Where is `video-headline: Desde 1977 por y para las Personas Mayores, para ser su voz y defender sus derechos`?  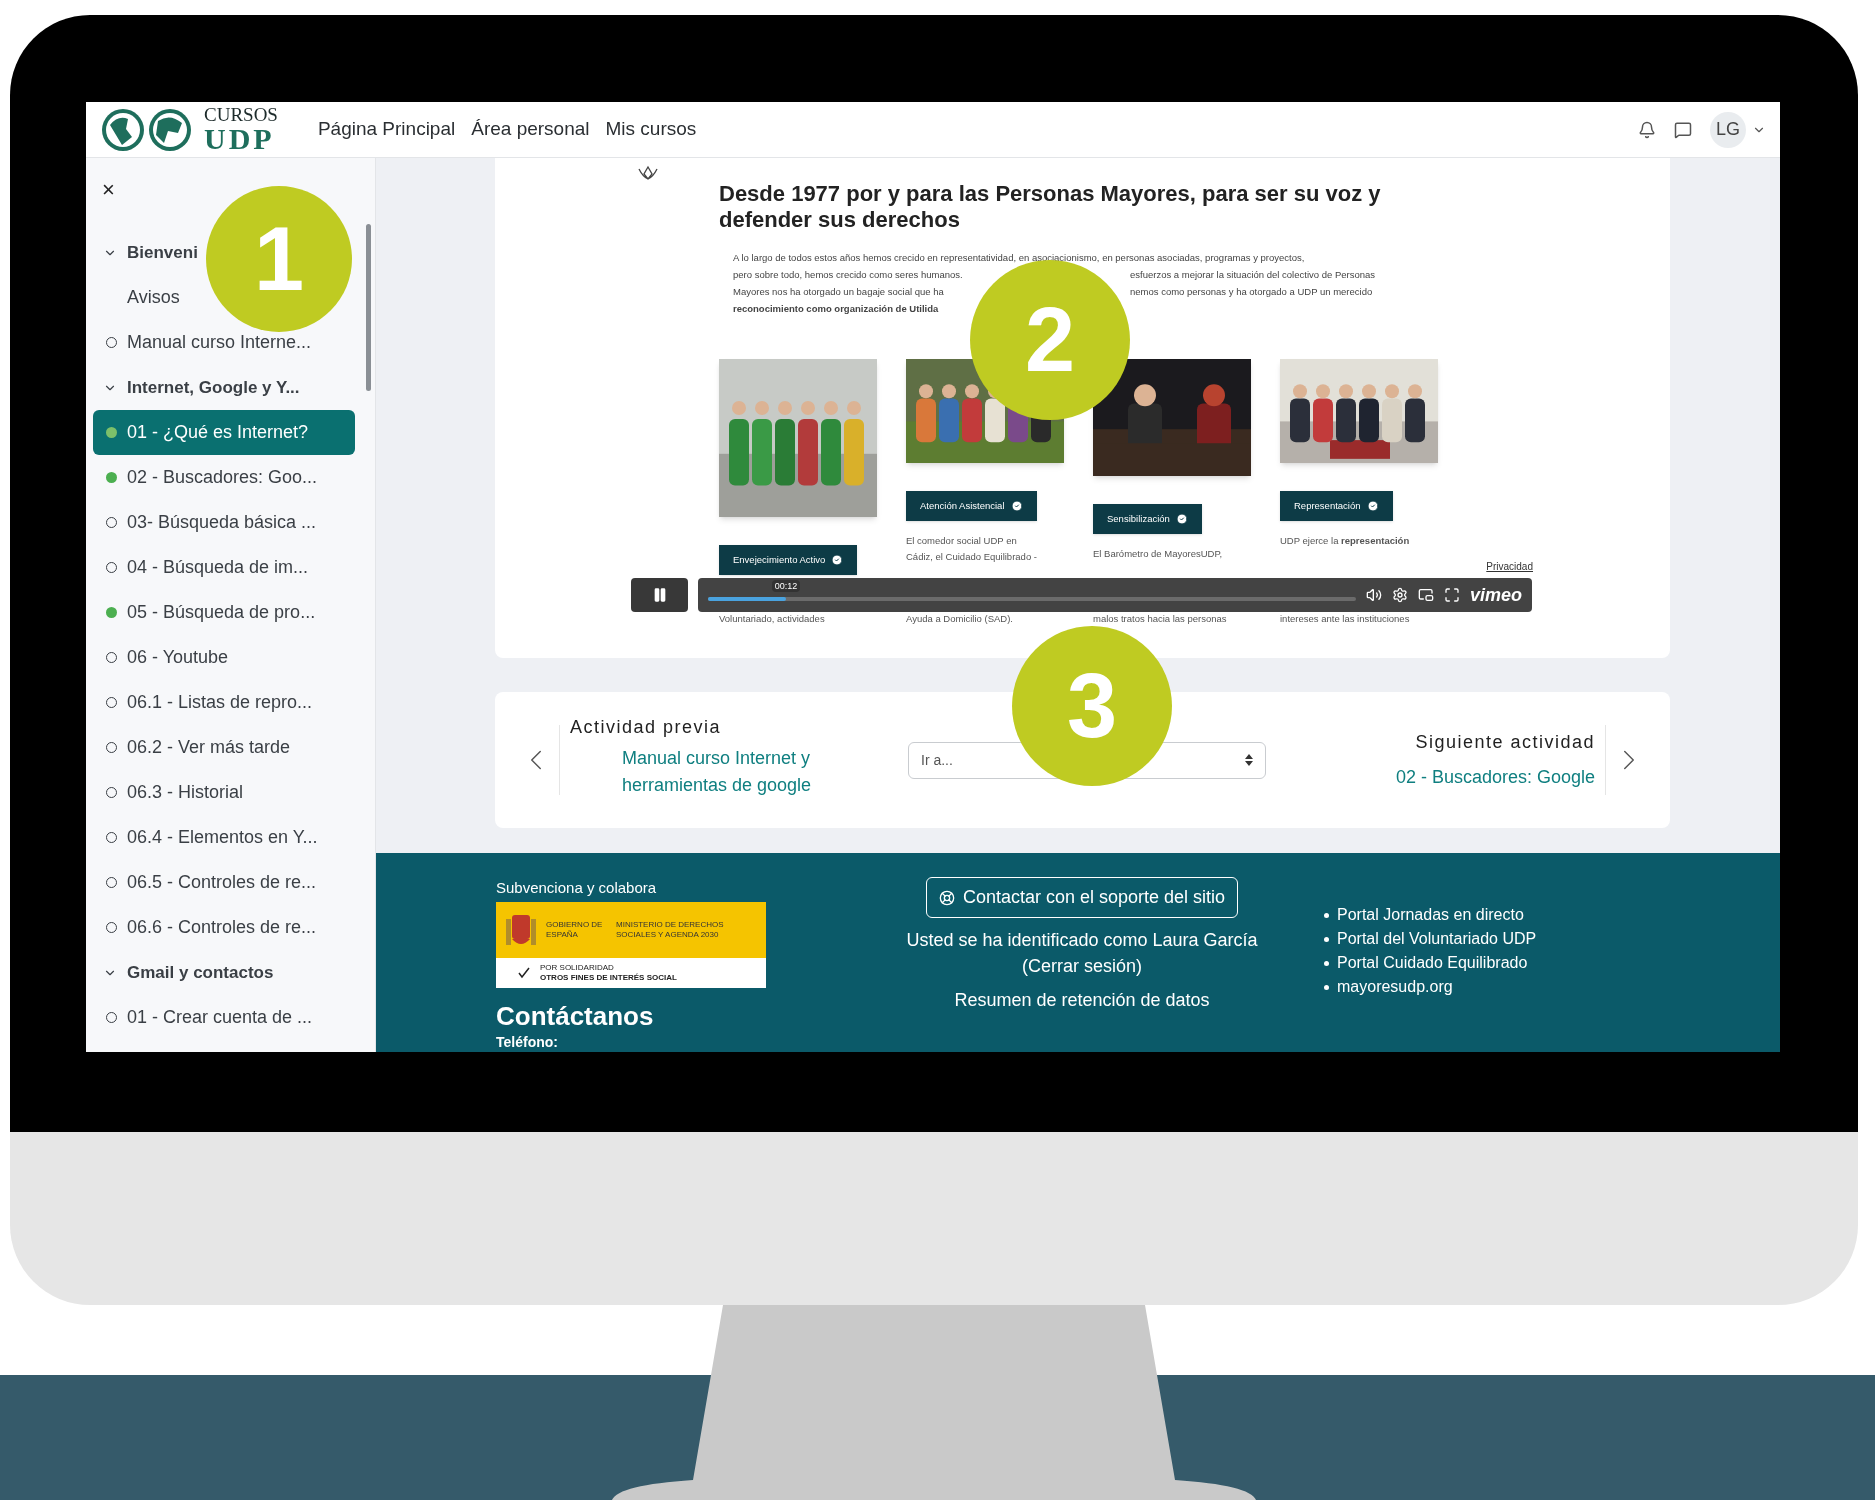 video-headline: Desde 1977 por y para las Personas Mayores, para ser su voz y defender sus derechos is located at coordinates (1050, 207).